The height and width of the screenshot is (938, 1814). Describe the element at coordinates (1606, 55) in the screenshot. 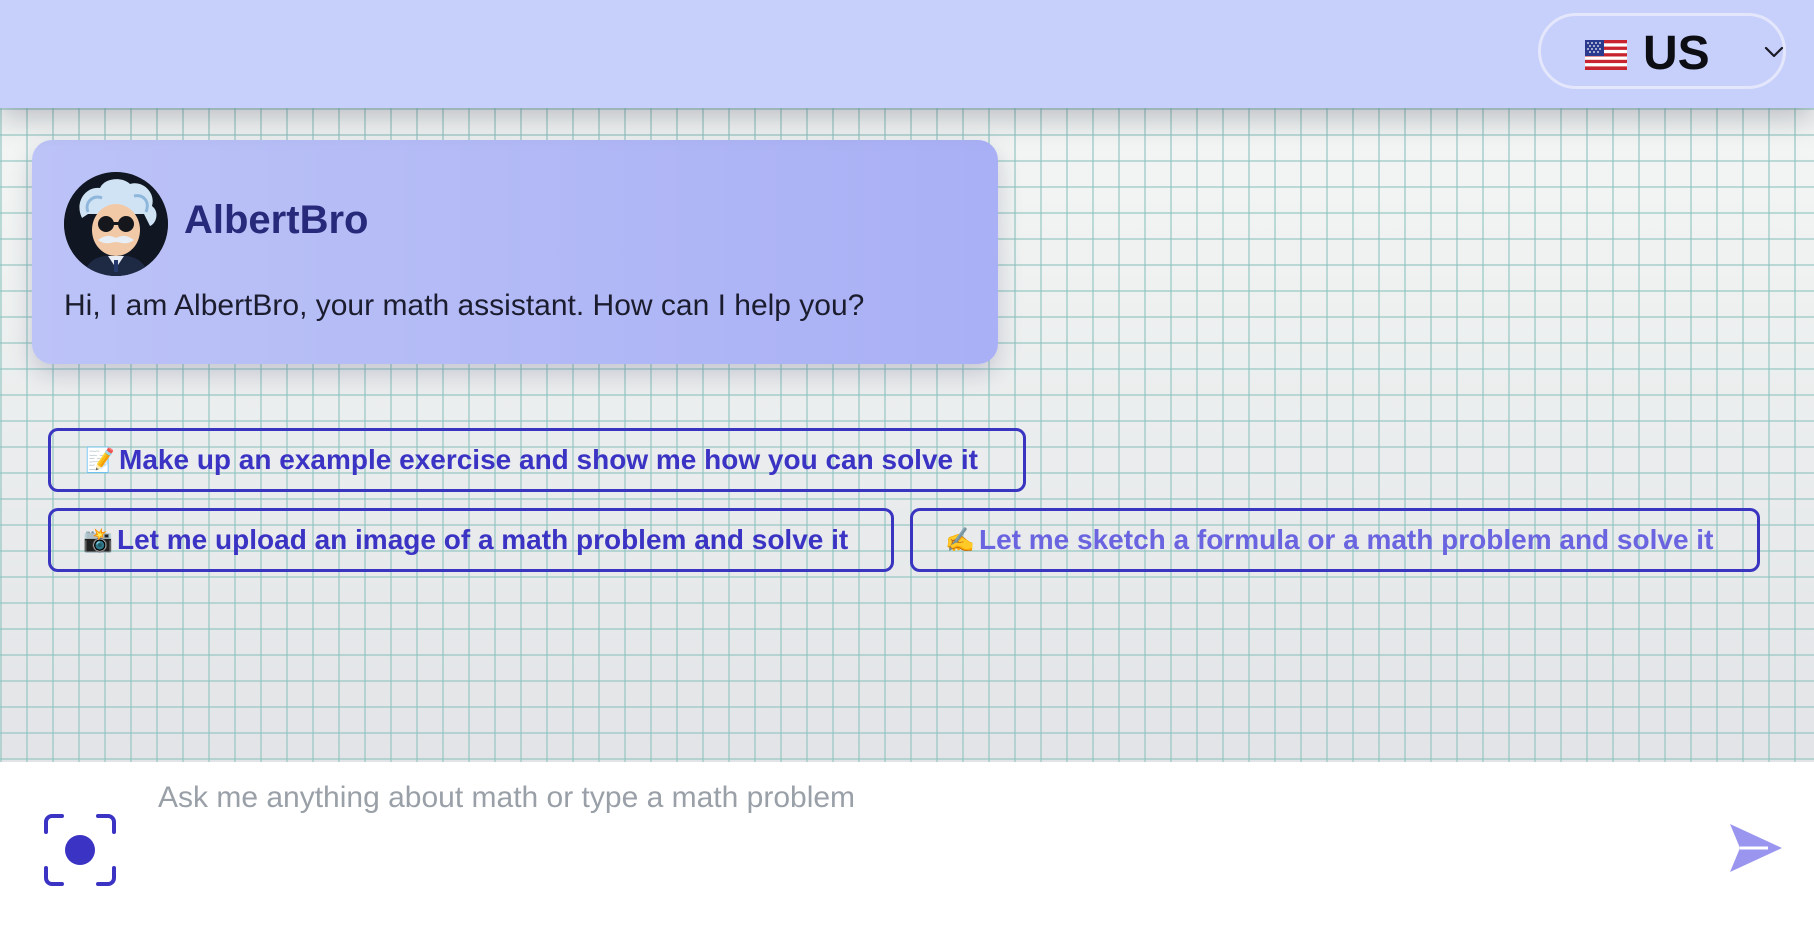

I see `us-flag-icon` at that location.